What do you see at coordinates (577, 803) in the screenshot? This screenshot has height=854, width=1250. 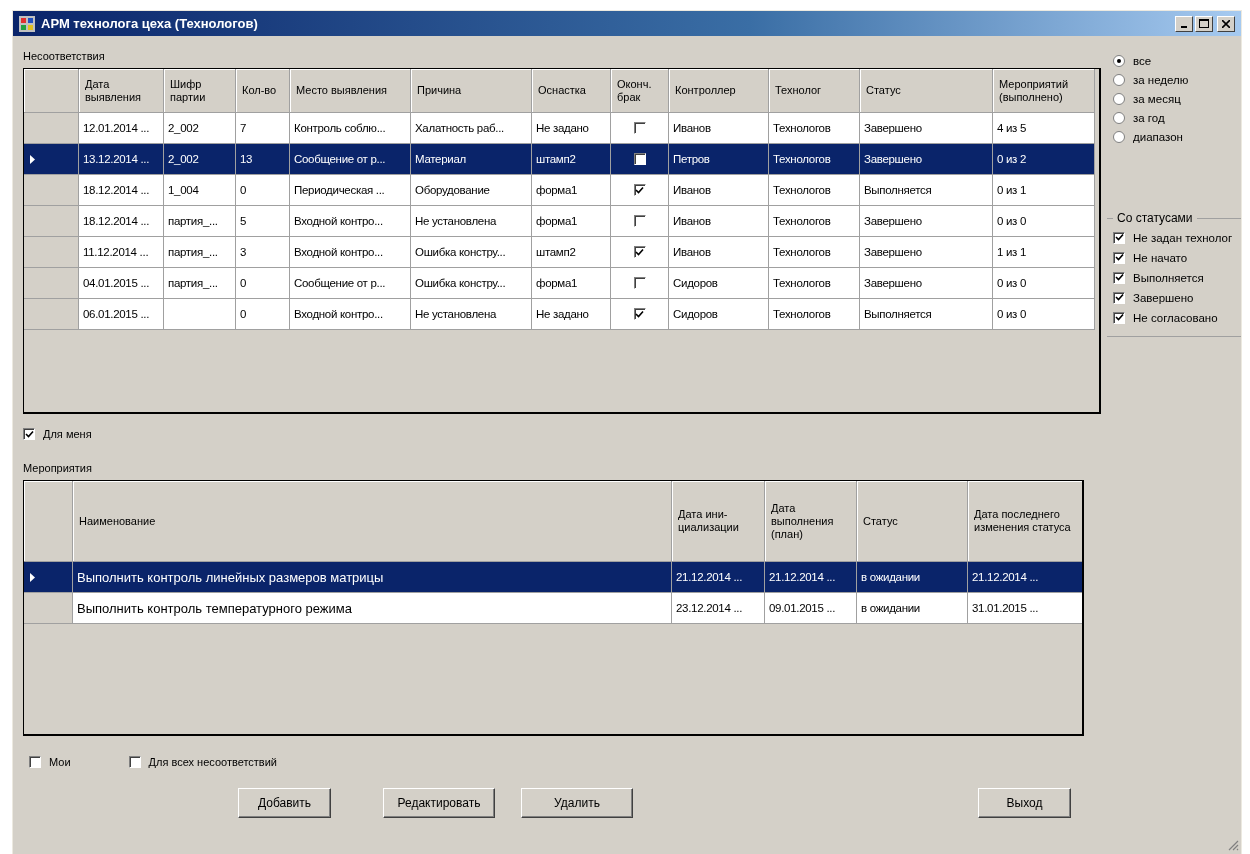 I see `action-button: Удалить` at bounding box center [577, 803].